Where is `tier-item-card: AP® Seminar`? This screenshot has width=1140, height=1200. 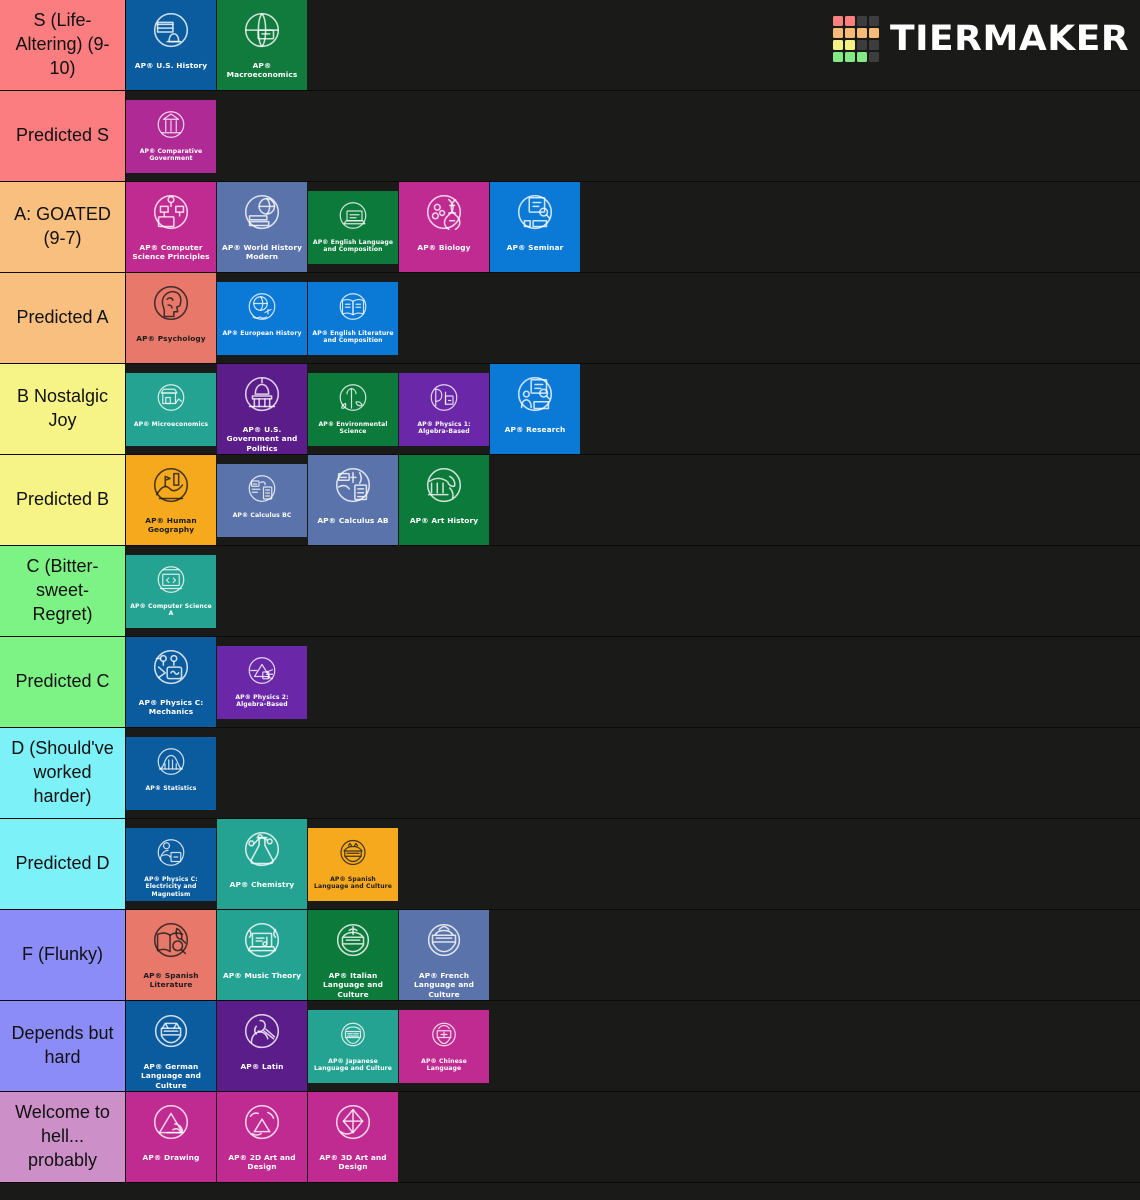
tier-item-card: AP® Seminar is located at coordinates (535, 227).